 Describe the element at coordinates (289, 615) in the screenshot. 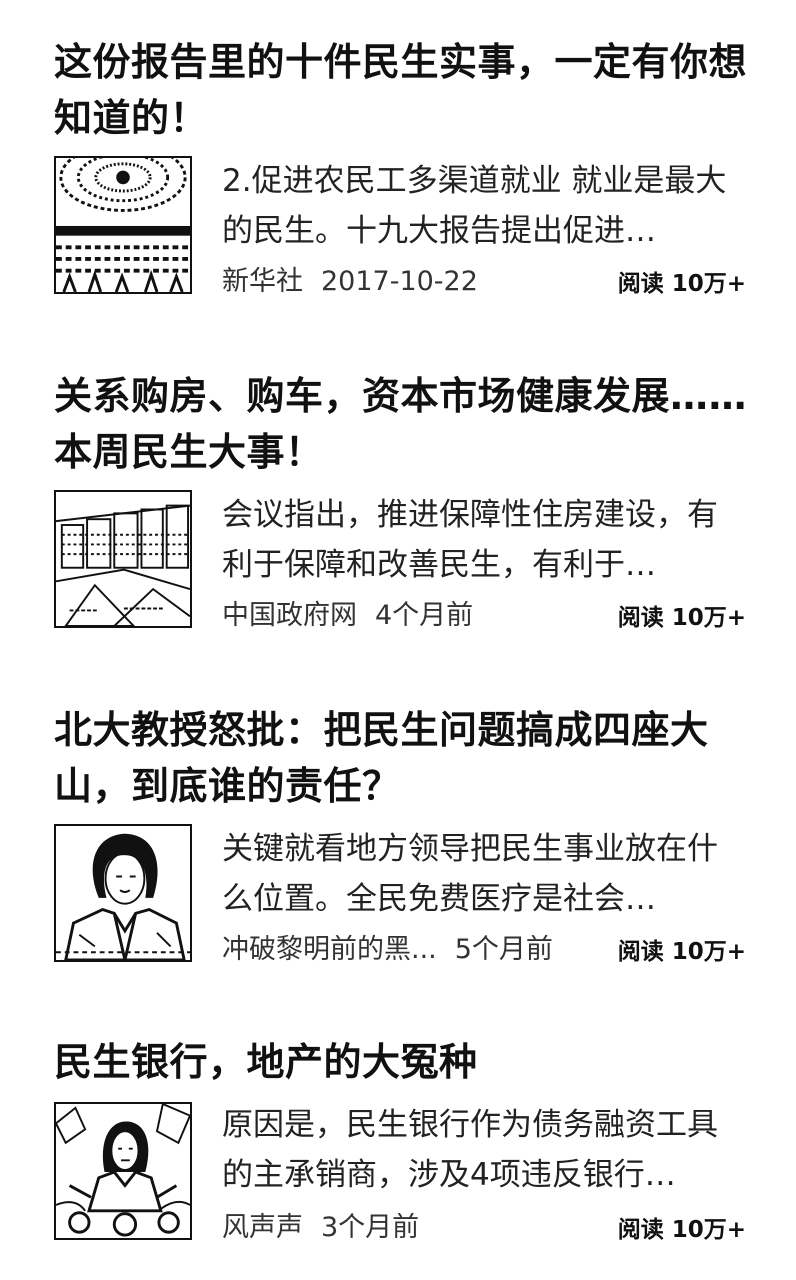

I see `article-source: 中国政府网` at that location.